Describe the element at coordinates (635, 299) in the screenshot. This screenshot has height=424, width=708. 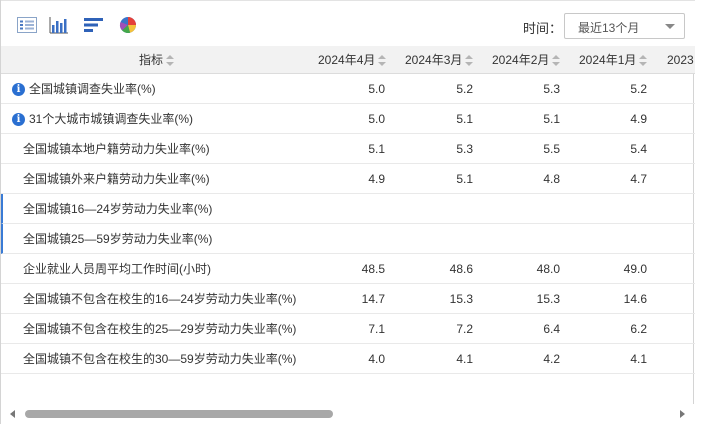
I see `value-cell: 14.6` at that location.